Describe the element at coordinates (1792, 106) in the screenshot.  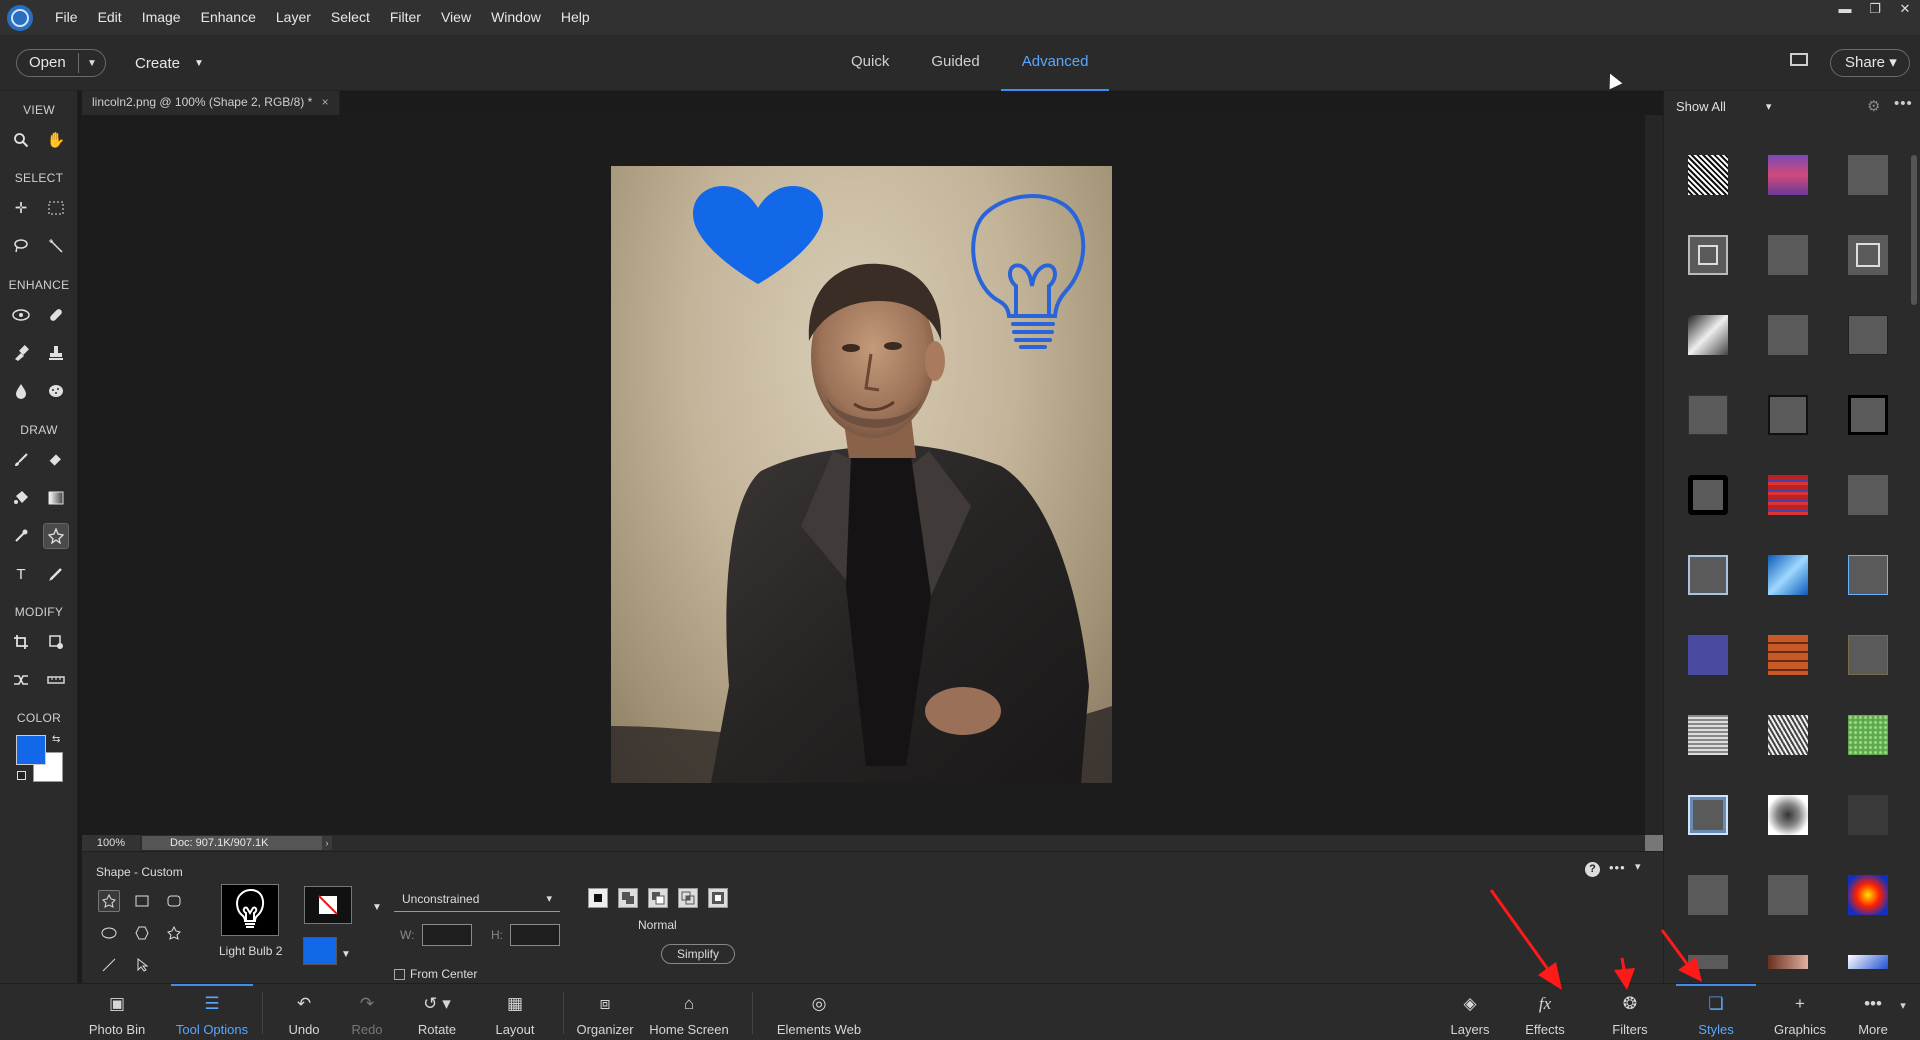
I see `styles-filter-dropdown: Show All ▾` at that location.